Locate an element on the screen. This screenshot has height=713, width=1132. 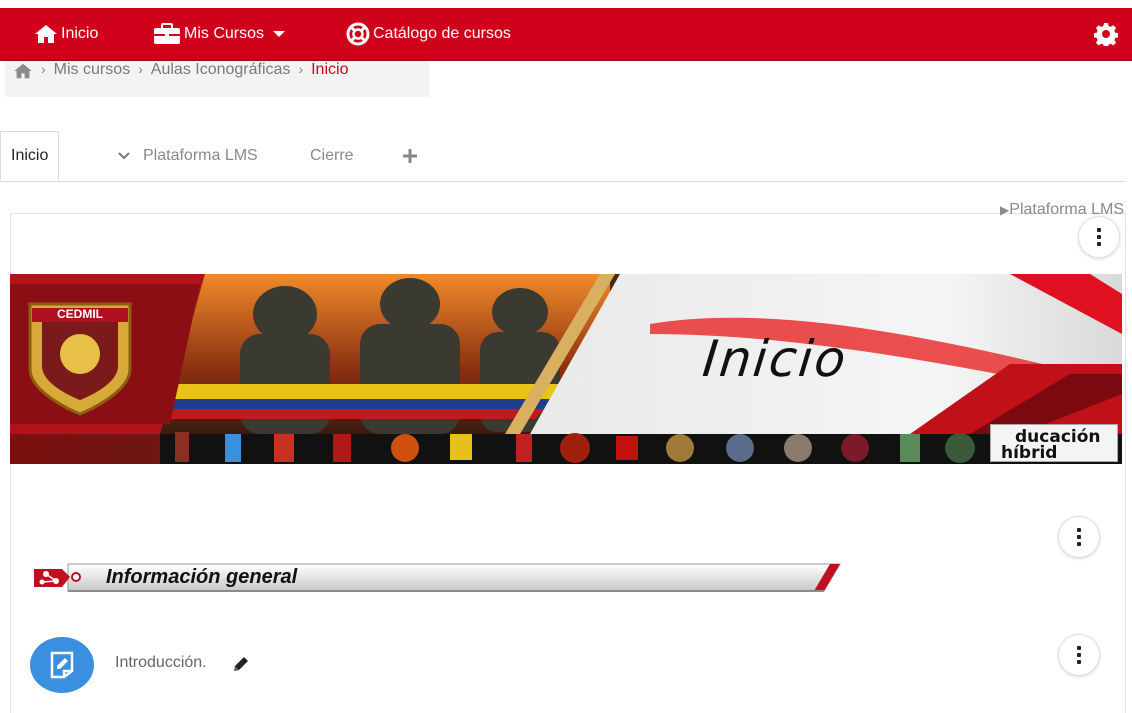
edu-logo-line2: híbrid is located at coordinates (1029, 453).